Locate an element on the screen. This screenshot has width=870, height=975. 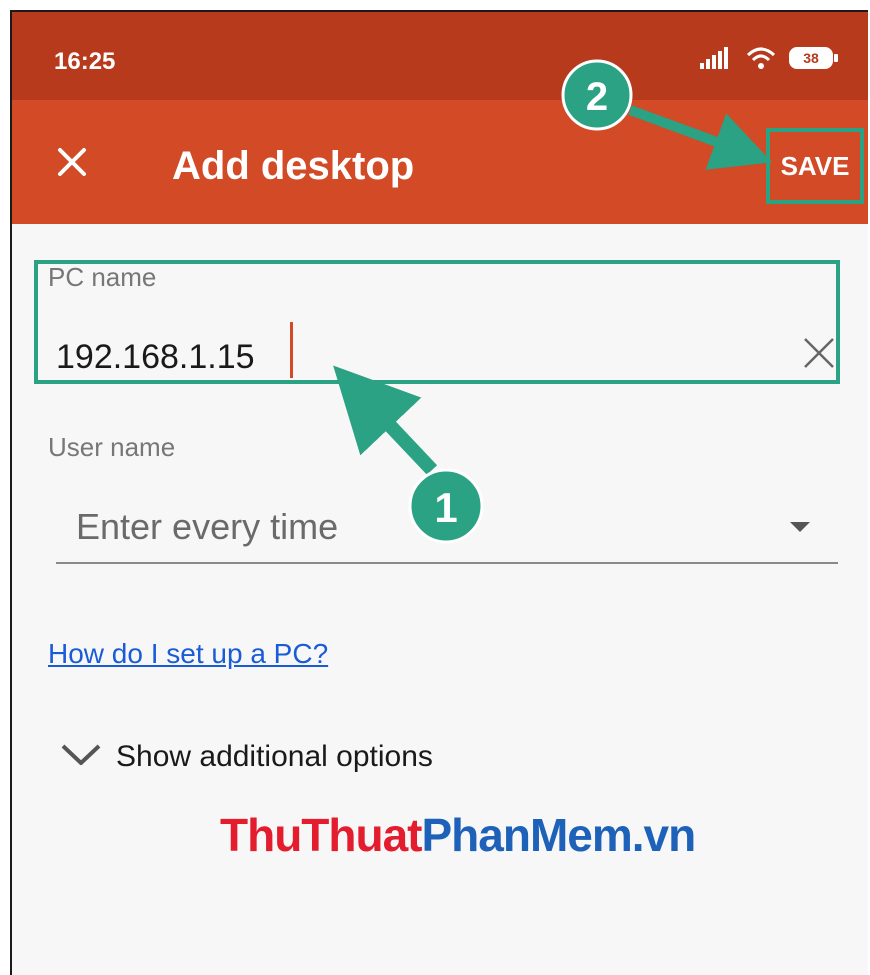
chevron-down-icon is located at coordinates (81, 757).